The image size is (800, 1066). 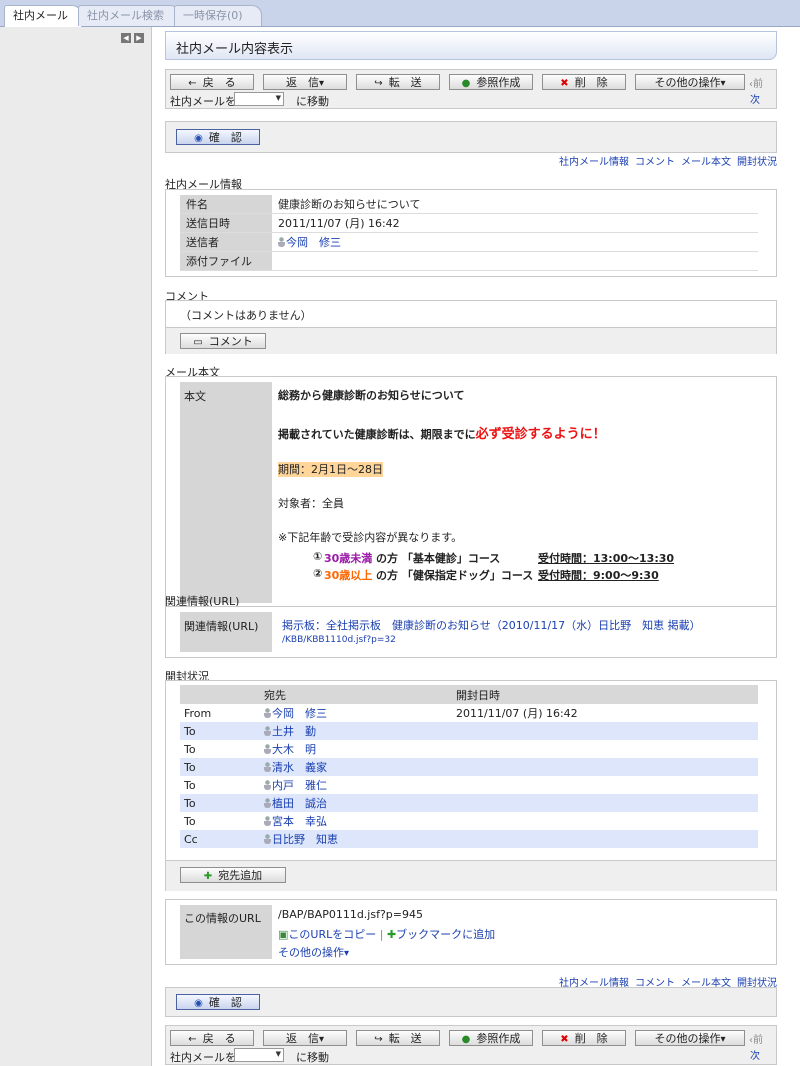 I want to click on nav-comment-link: コメント, so click(x=655, y=162).